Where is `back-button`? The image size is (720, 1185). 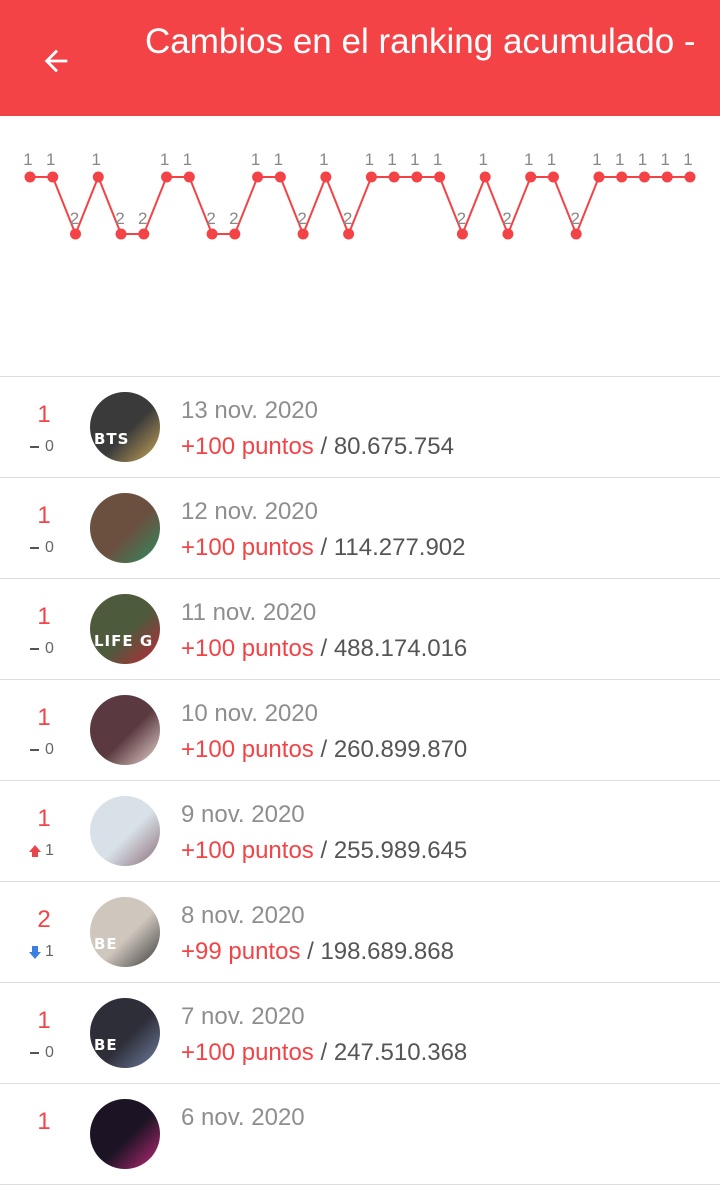
back-button is located at coordinates (56, 61).